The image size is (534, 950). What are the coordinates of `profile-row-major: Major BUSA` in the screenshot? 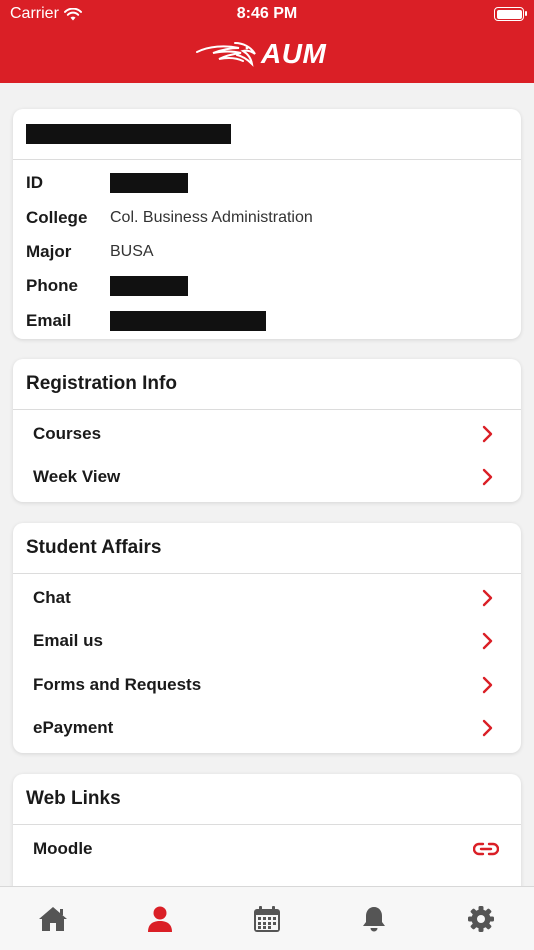 It's located at (267, 252).